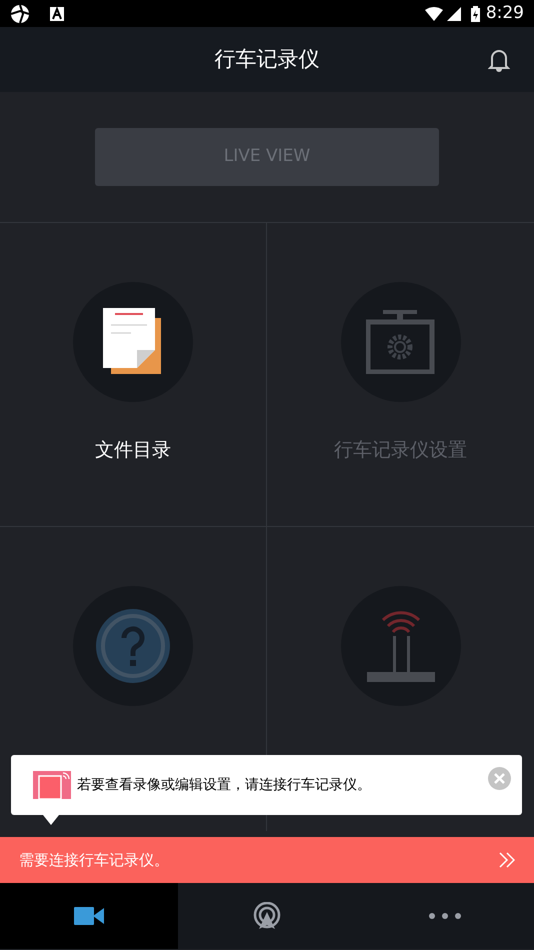 The image size is (534, 950). Describe the element at coordinates (400, 450) in the screenshot. I see `tile-label: 行车记录仪设置` at that location.